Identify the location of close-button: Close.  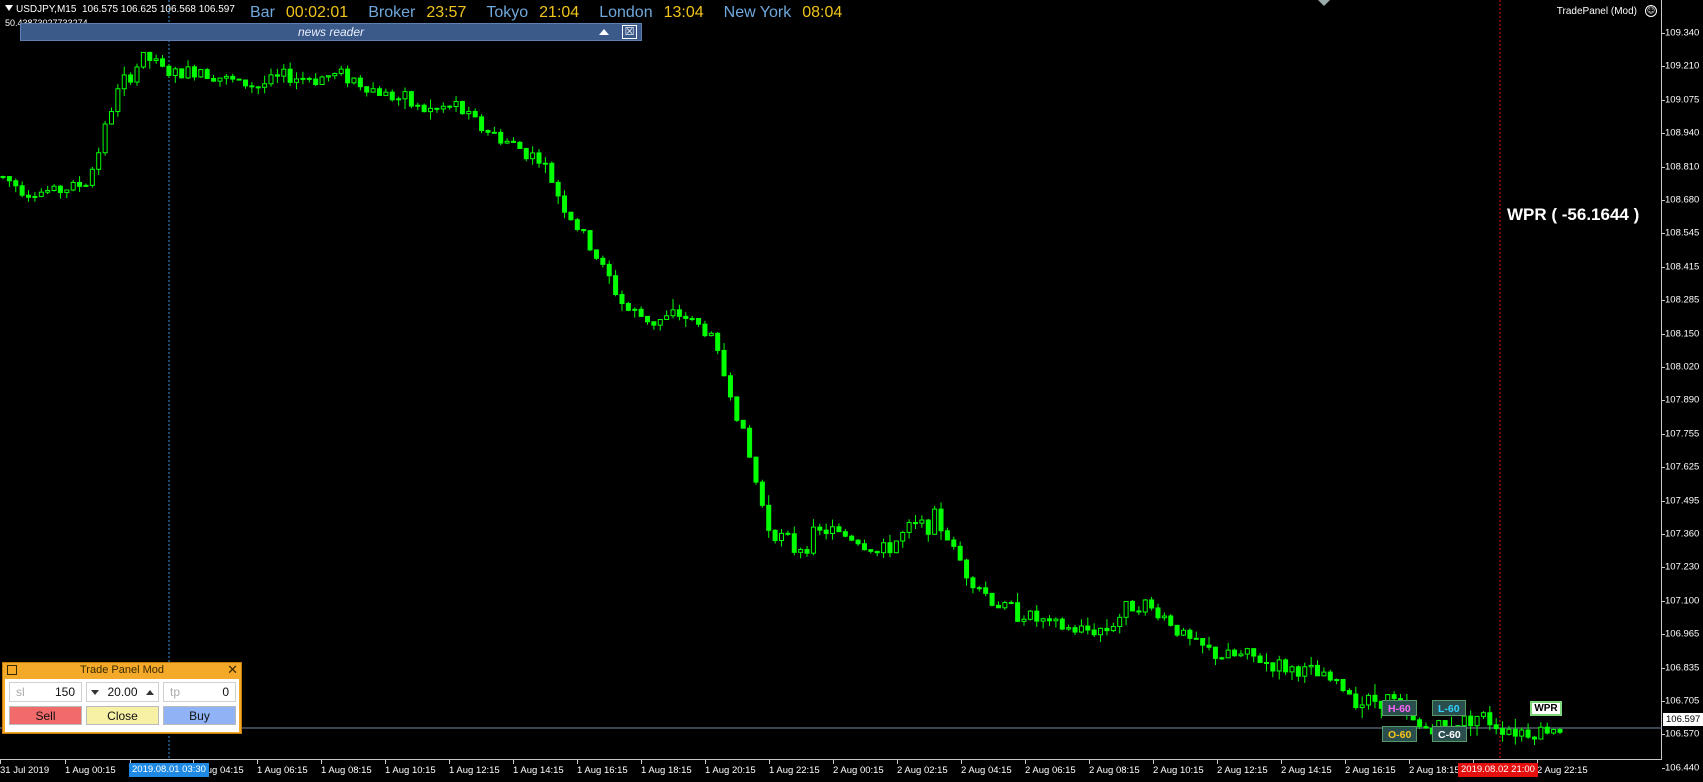
(122, 715).